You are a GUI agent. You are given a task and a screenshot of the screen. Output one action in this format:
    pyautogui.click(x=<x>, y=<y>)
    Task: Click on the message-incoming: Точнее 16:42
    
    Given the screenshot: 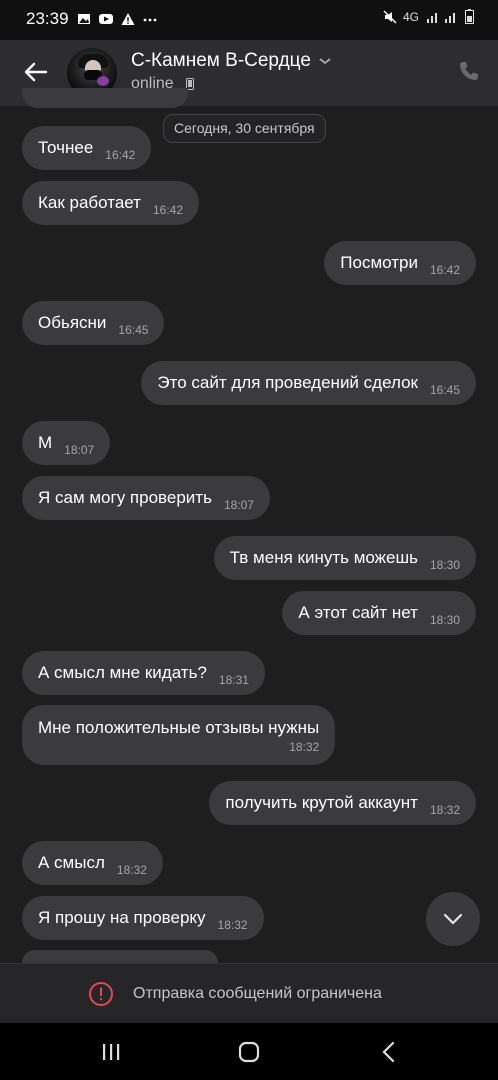 What is the action you would take?
    pyautogui.click(x=87, y=148)
    